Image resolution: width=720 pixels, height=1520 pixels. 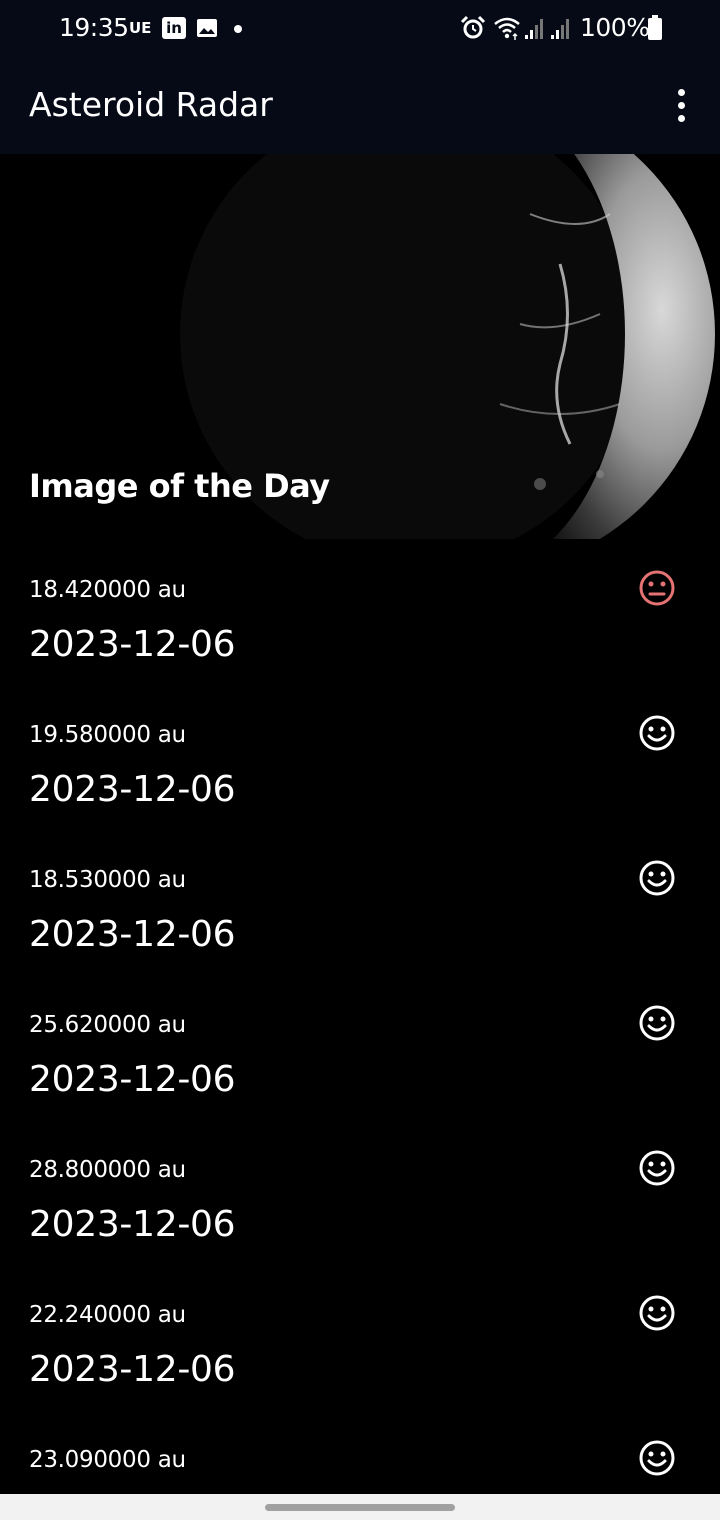 What do you see at coordinates (657, 588) in the screenshot?
I see `neutral-face-icon` at bounding box center [657, 588].